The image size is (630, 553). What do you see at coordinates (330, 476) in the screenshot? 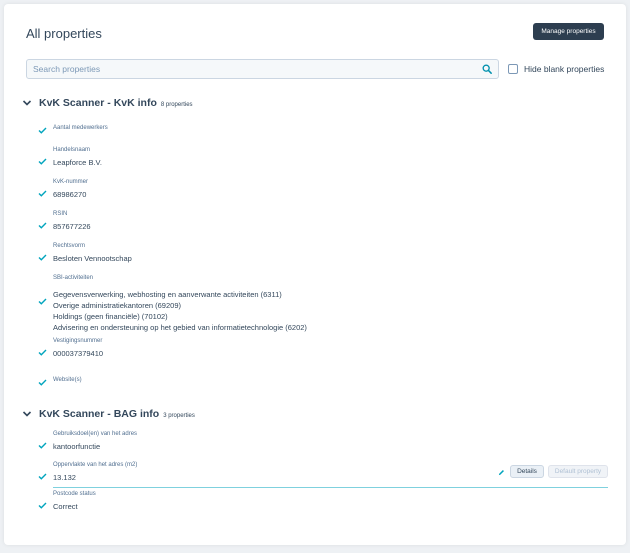
I see `property-edit-row: Details Default property` at bounding box center [330, 476].